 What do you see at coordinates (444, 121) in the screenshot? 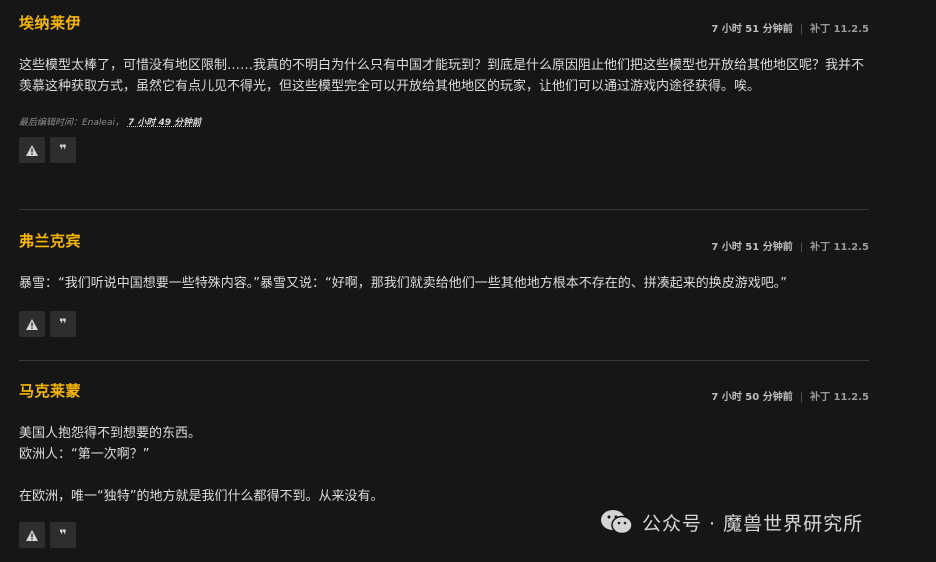
I see `edited-note: 最后编辑时间：Enaleai， 7 小时 49 分钟前` at bounding box center [444, 121].